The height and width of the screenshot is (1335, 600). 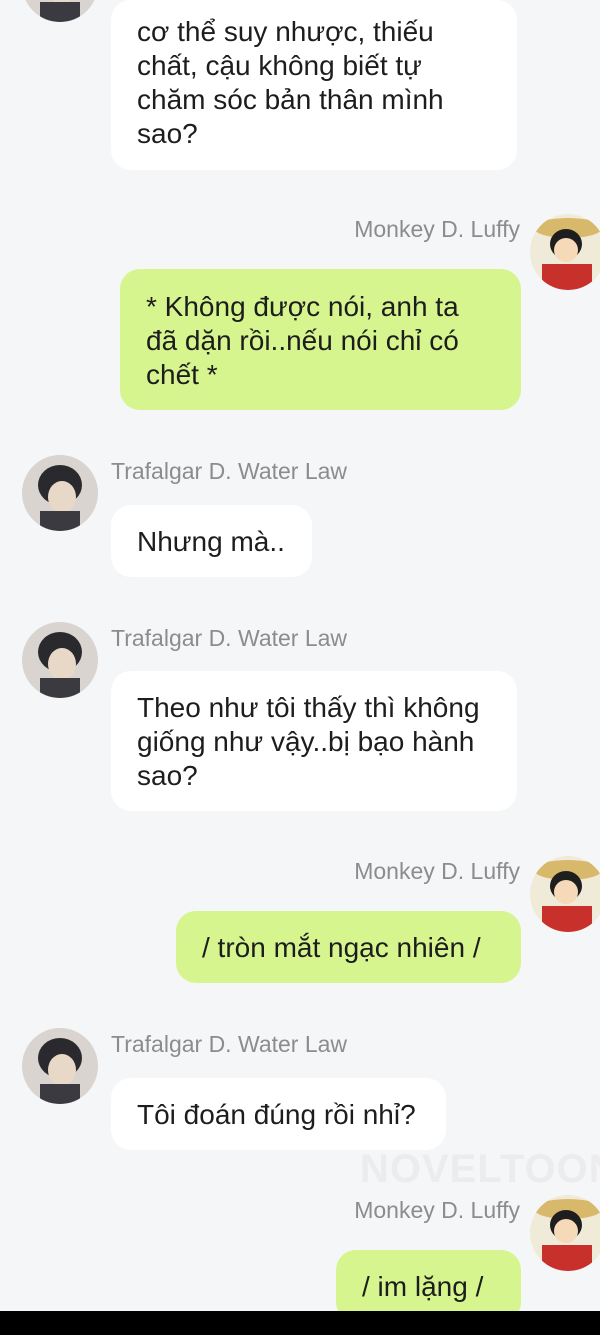 I want to click on message-text: / im lặng /, so click(x=423, y=1286).